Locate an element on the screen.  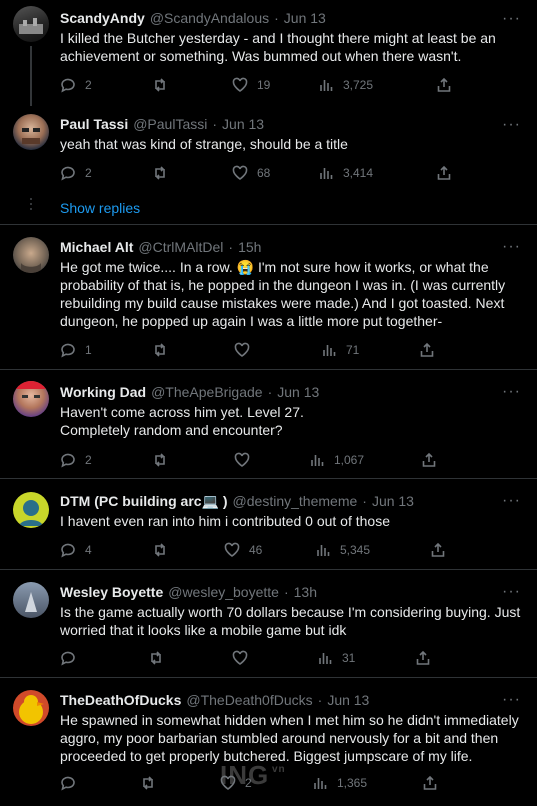
display-name: DTM (PC building arc💻 ) is located at coordinates (144, 501).